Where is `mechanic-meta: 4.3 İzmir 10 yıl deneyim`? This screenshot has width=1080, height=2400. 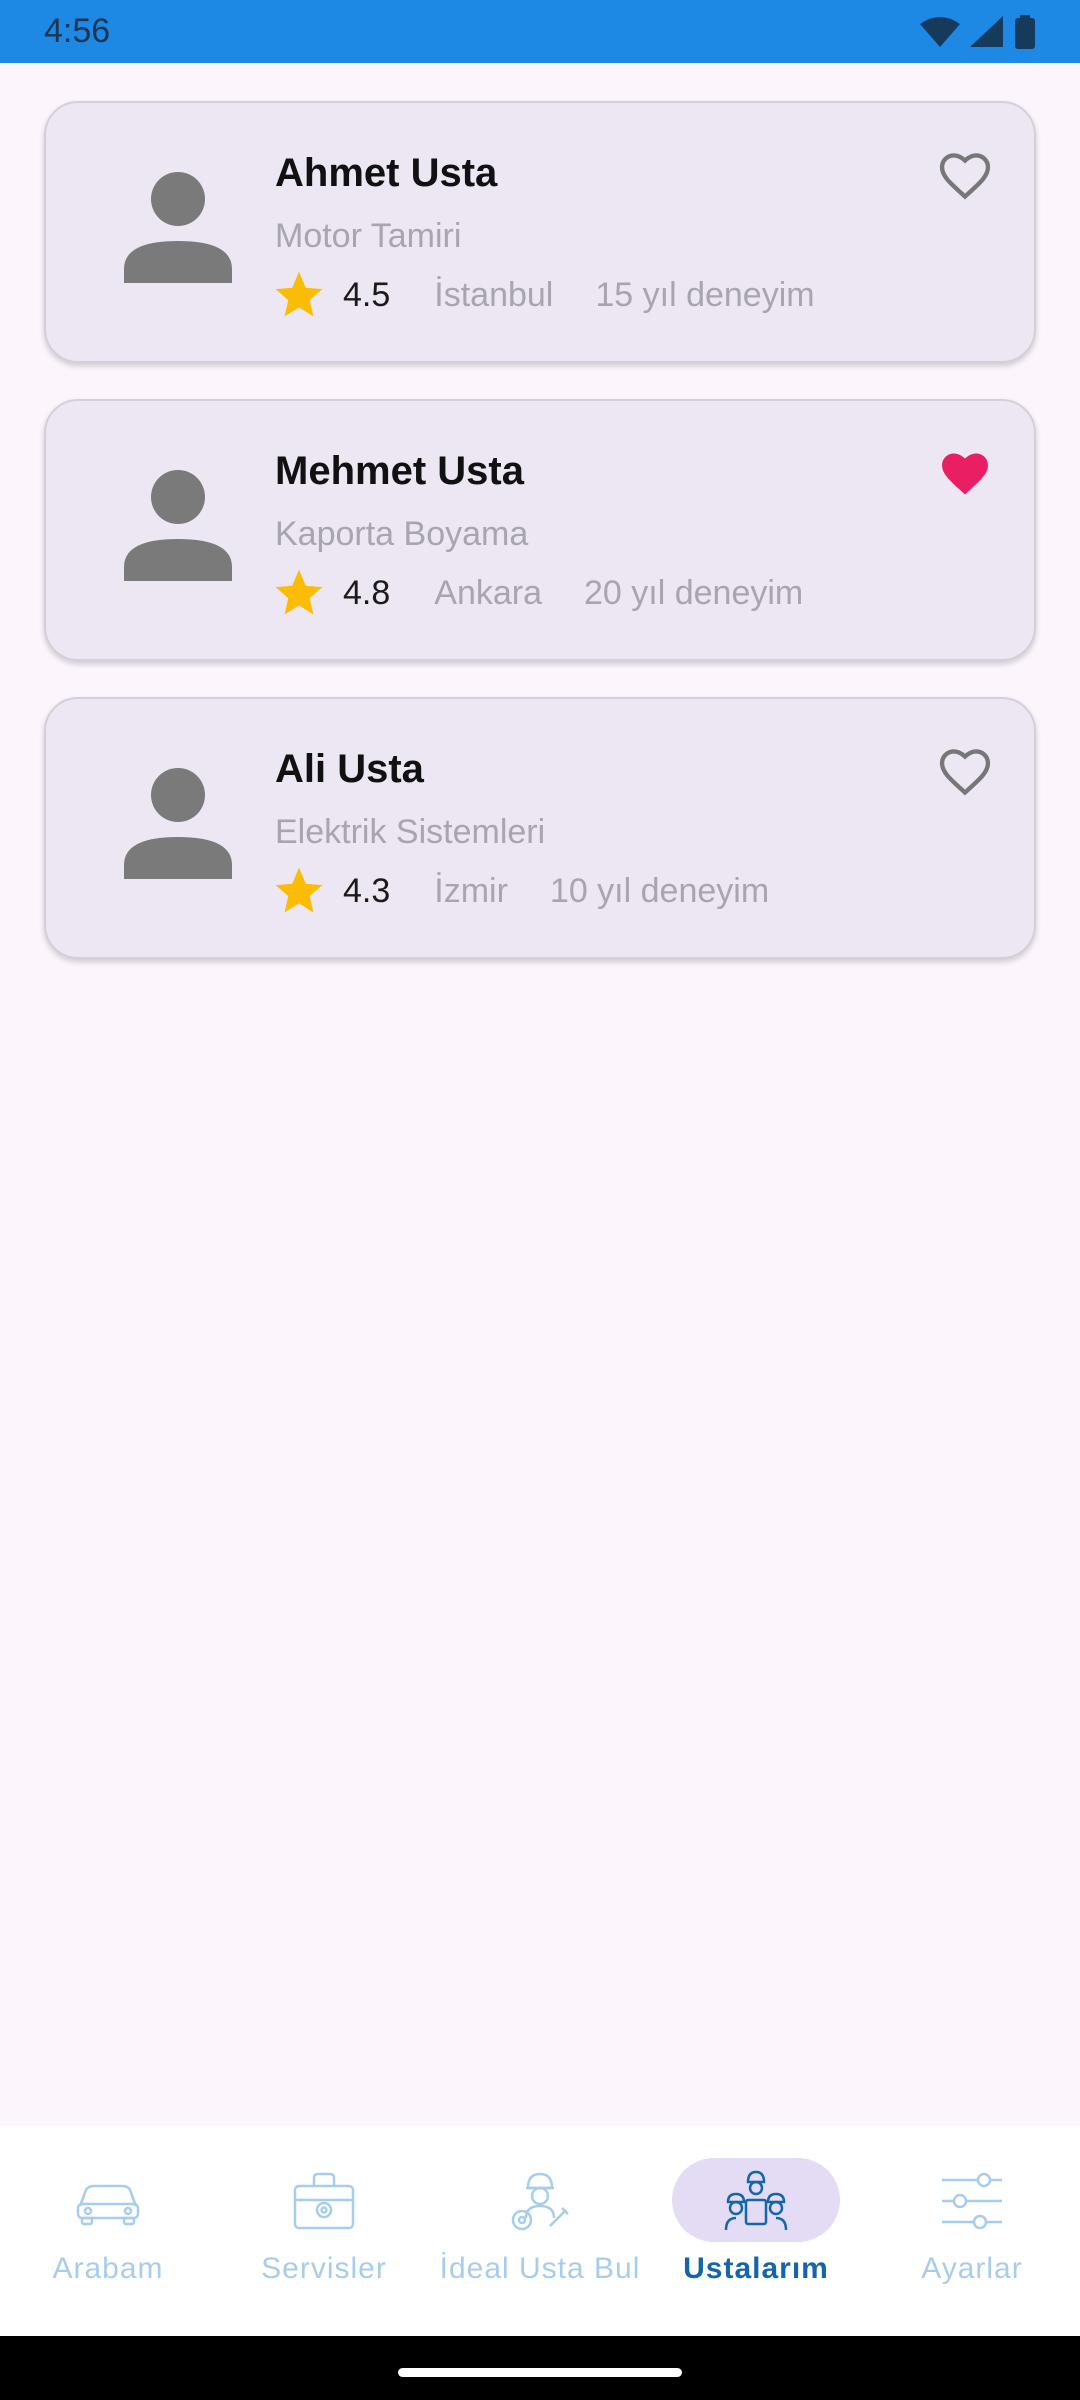
mechanic-meta: 4.3 İzmir 10 yıl deneyim is located at coordinates (522, 891).